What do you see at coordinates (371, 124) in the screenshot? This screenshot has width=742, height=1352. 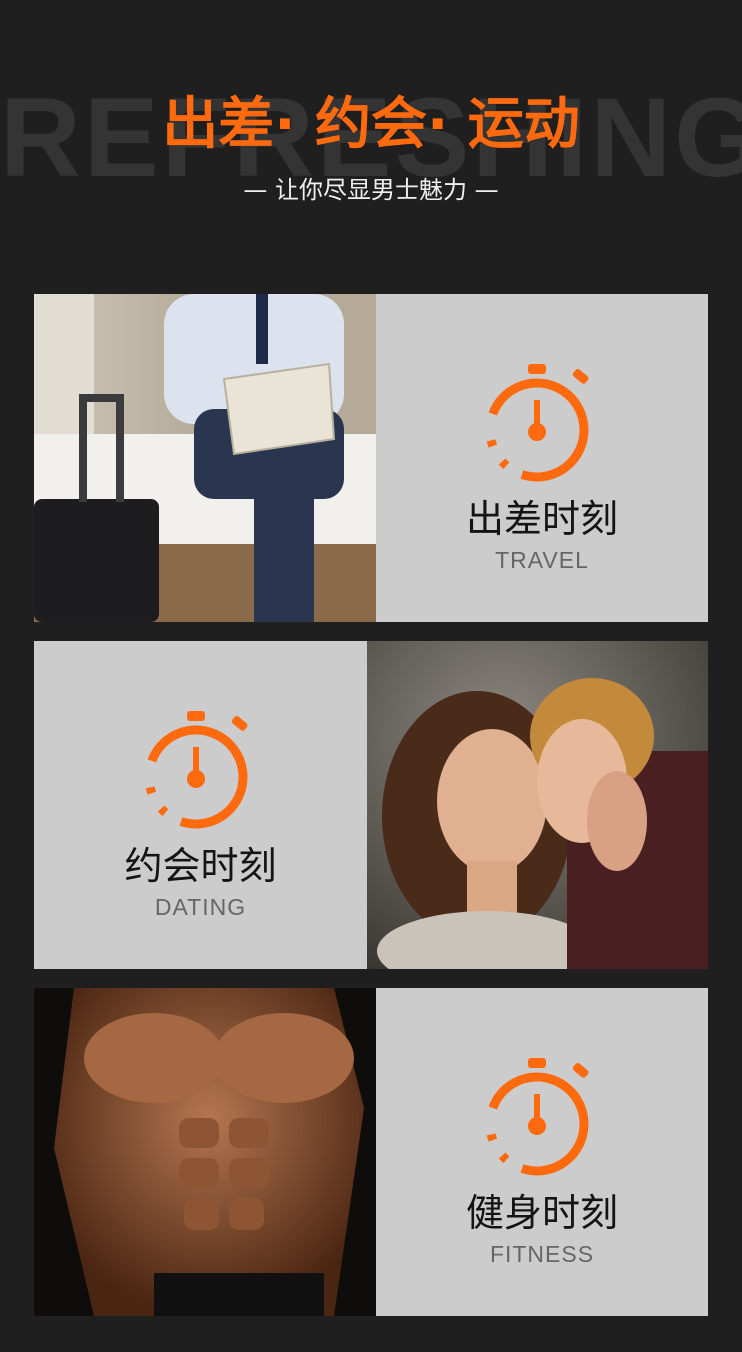 I see `page-title: 出差· 约会· 运动` at bounding box center [371, 124].